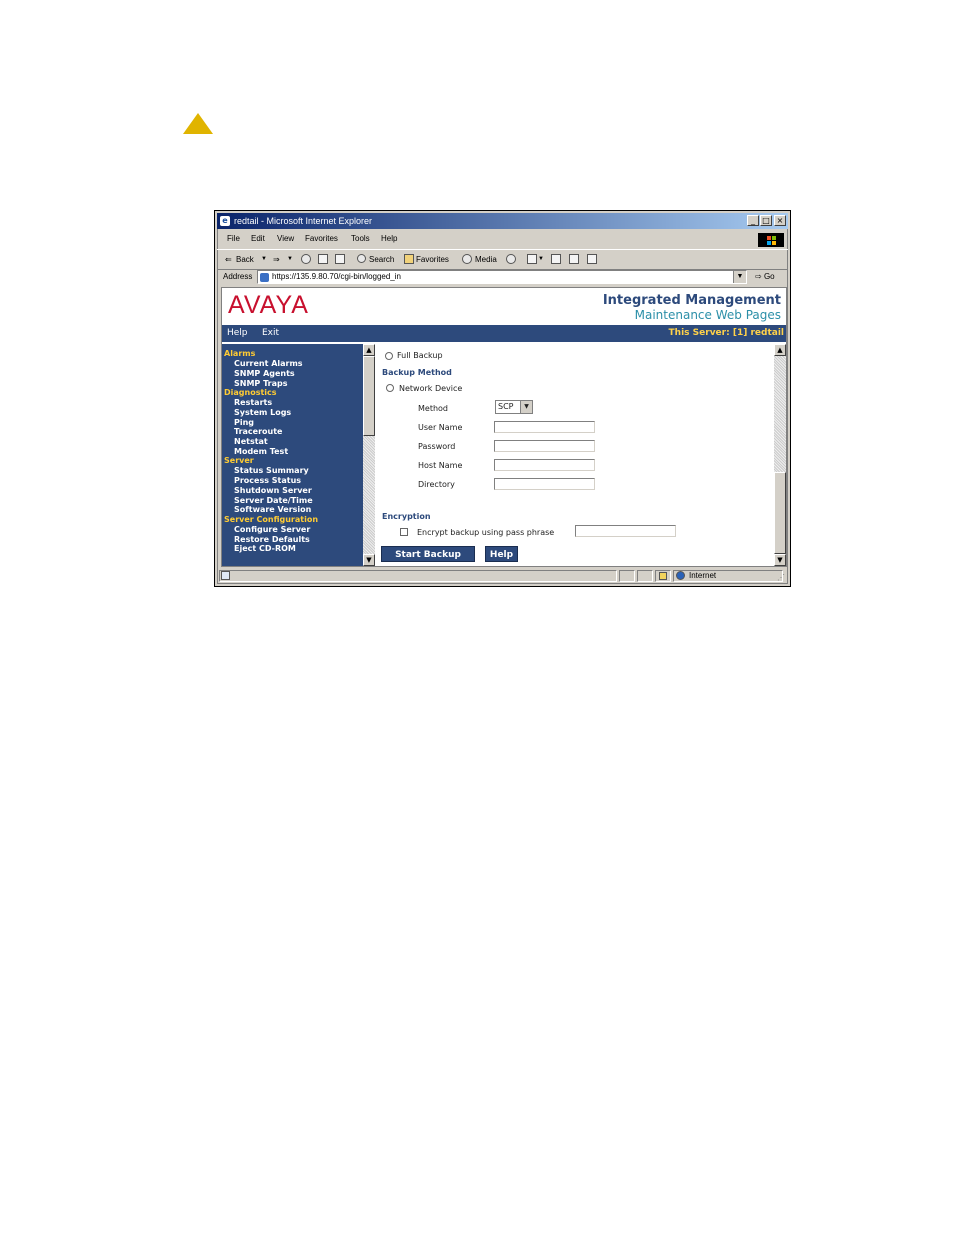 The image size is (954, 1235). Describe the element at coordinates (781, 578) in the screenshot. I see `resize-grip-icon: ⋰` at that location.